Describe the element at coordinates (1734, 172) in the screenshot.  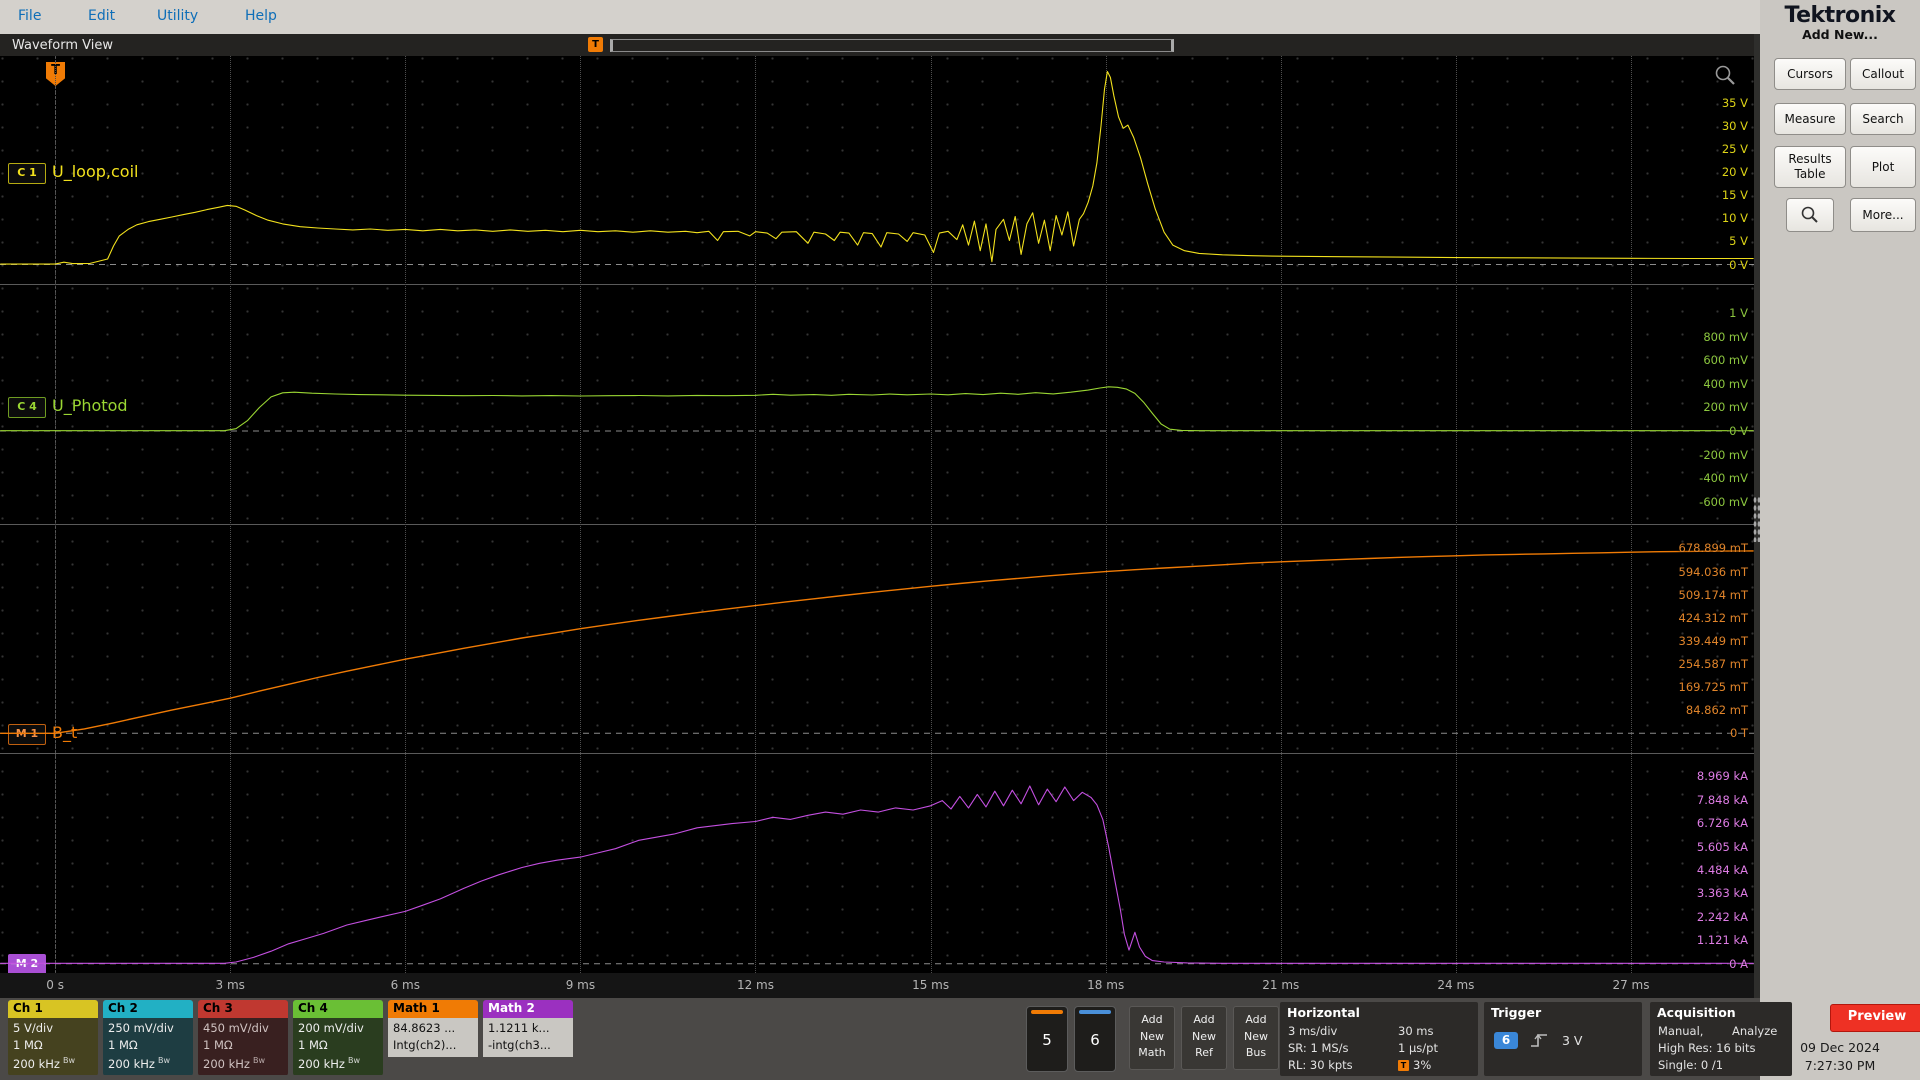
I see `scale-label: 20 V` at that location.